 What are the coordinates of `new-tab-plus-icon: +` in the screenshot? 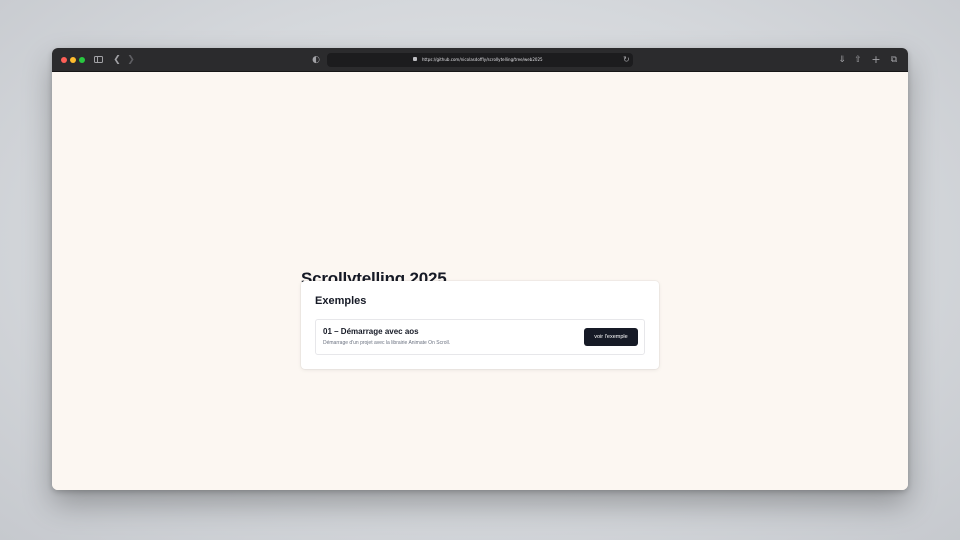 It's located at (876, 60).